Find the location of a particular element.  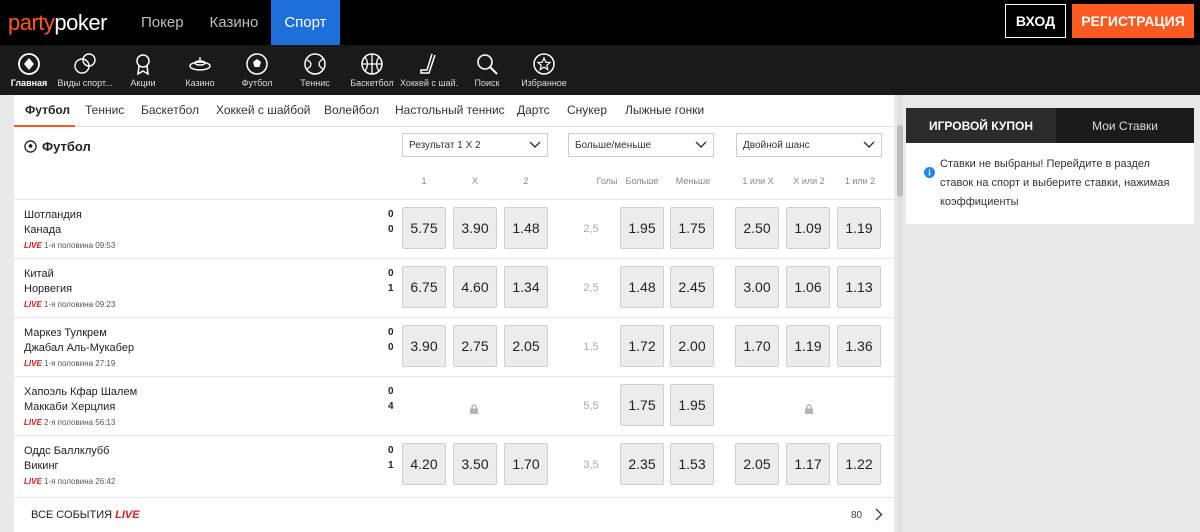

odds-button-over-under: 1.72 is located at coordinates (642, 346).